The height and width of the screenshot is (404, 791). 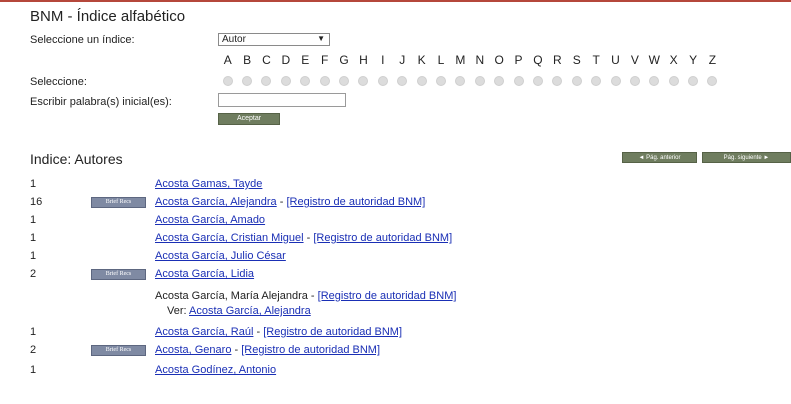 I want to click on chevron-down-icon: ▼, so click(x=321, y=38).